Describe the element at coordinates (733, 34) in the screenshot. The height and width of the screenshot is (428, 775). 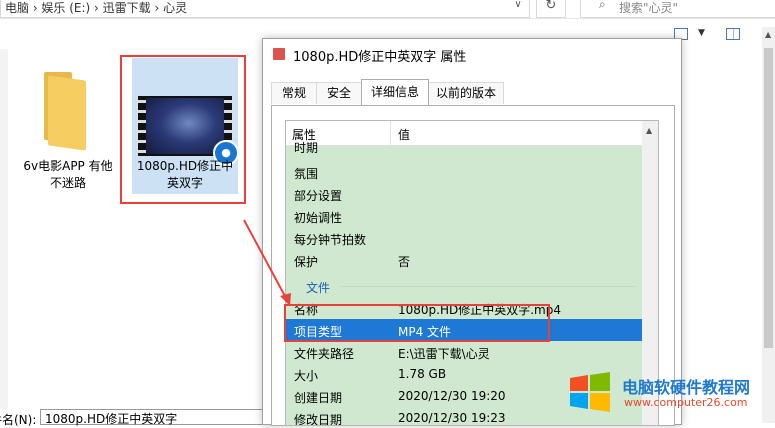
I see `preview-pane-icon` at that location.